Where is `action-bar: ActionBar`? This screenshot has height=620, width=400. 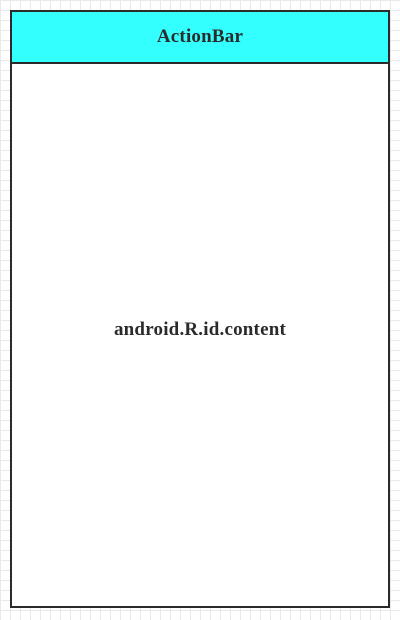 action-bar: ActionBar is located at coordinates (200, 38).